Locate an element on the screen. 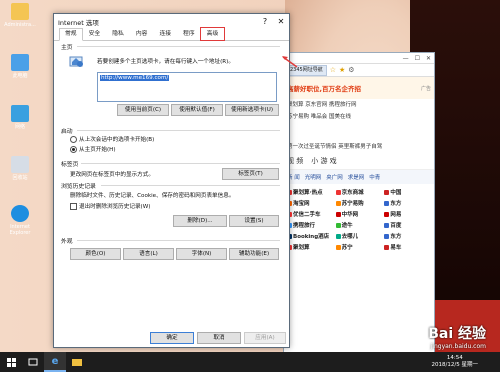 This screenshot has height=372, width=500. site-link: 途牛 is located at coordinates (359, 225).